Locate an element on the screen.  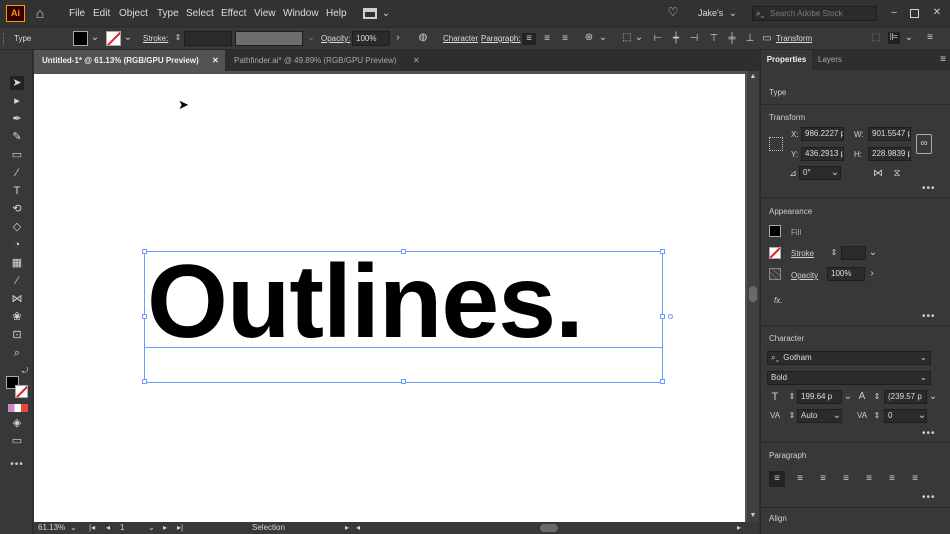
stock-search-box: ⌕⌄ Search Adobe Stock is located at coordinates (814, 13).